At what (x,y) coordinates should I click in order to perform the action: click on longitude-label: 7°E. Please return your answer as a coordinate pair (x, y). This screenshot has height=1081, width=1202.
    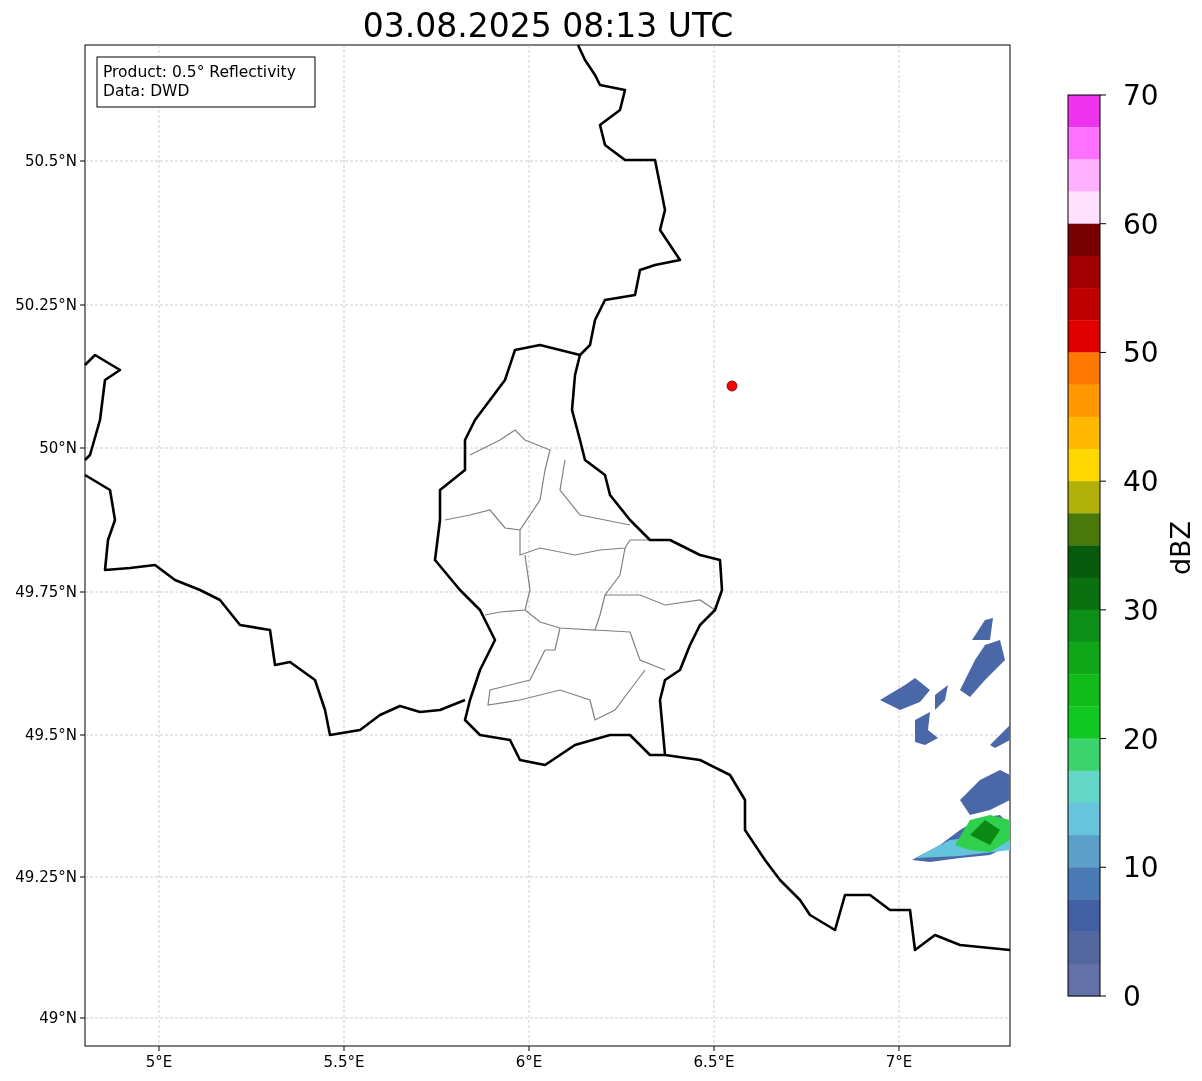
    Looking at the image, I should click on (899, 1062).